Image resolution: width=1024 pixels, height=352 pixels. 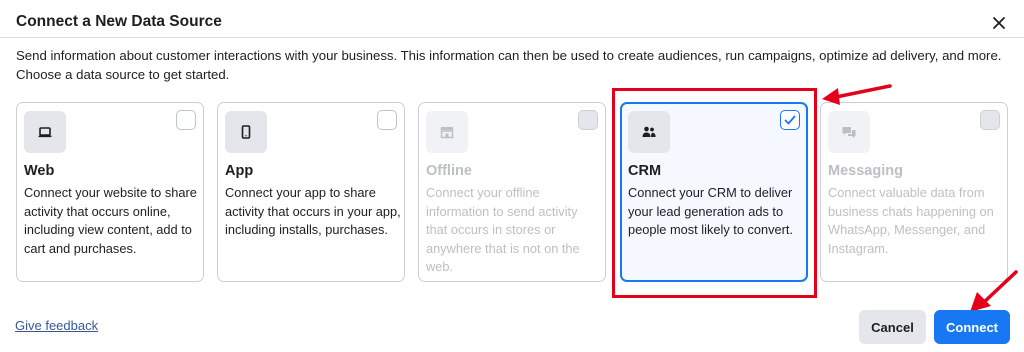 I want to click on store-icon, so click(x=447, y=133).